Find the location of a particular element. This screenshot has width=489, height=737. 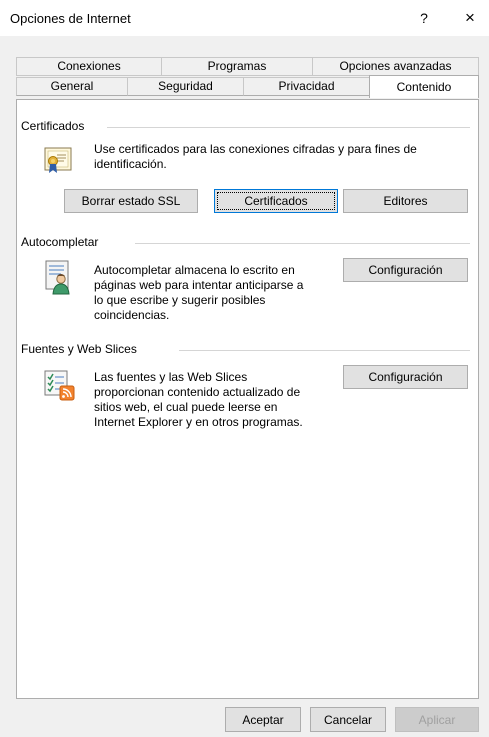

certificate-icon is located at coordinates (58, 162).